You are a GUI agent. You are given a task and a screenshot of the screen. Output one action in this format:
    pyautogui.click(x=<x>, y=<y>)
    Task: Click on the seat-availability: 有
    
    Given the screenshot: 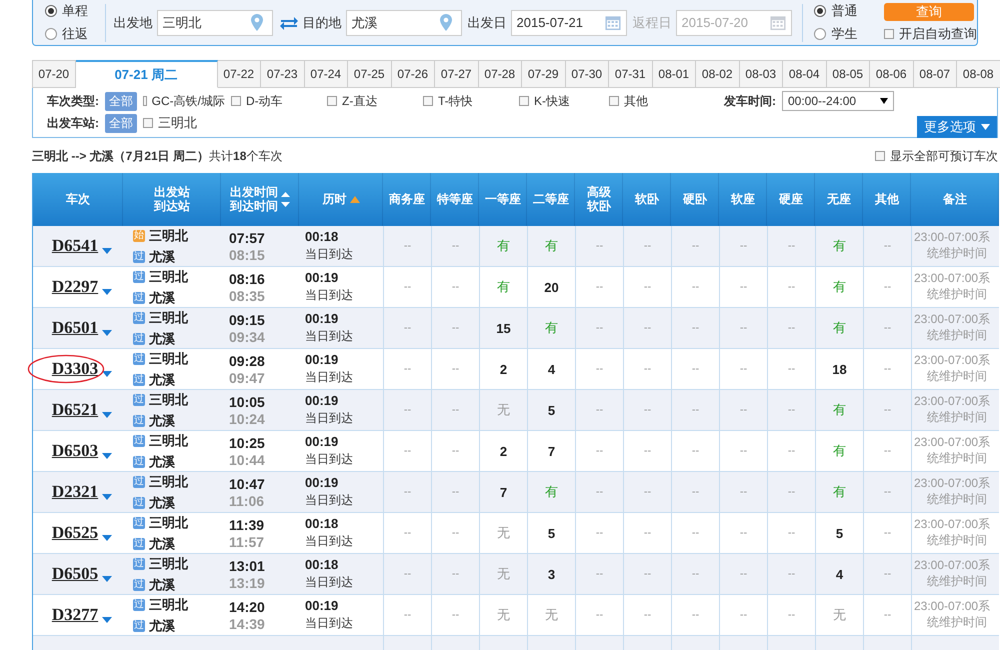 What is the action you would take?
    pyautogui.click(x=839, y=492)
    